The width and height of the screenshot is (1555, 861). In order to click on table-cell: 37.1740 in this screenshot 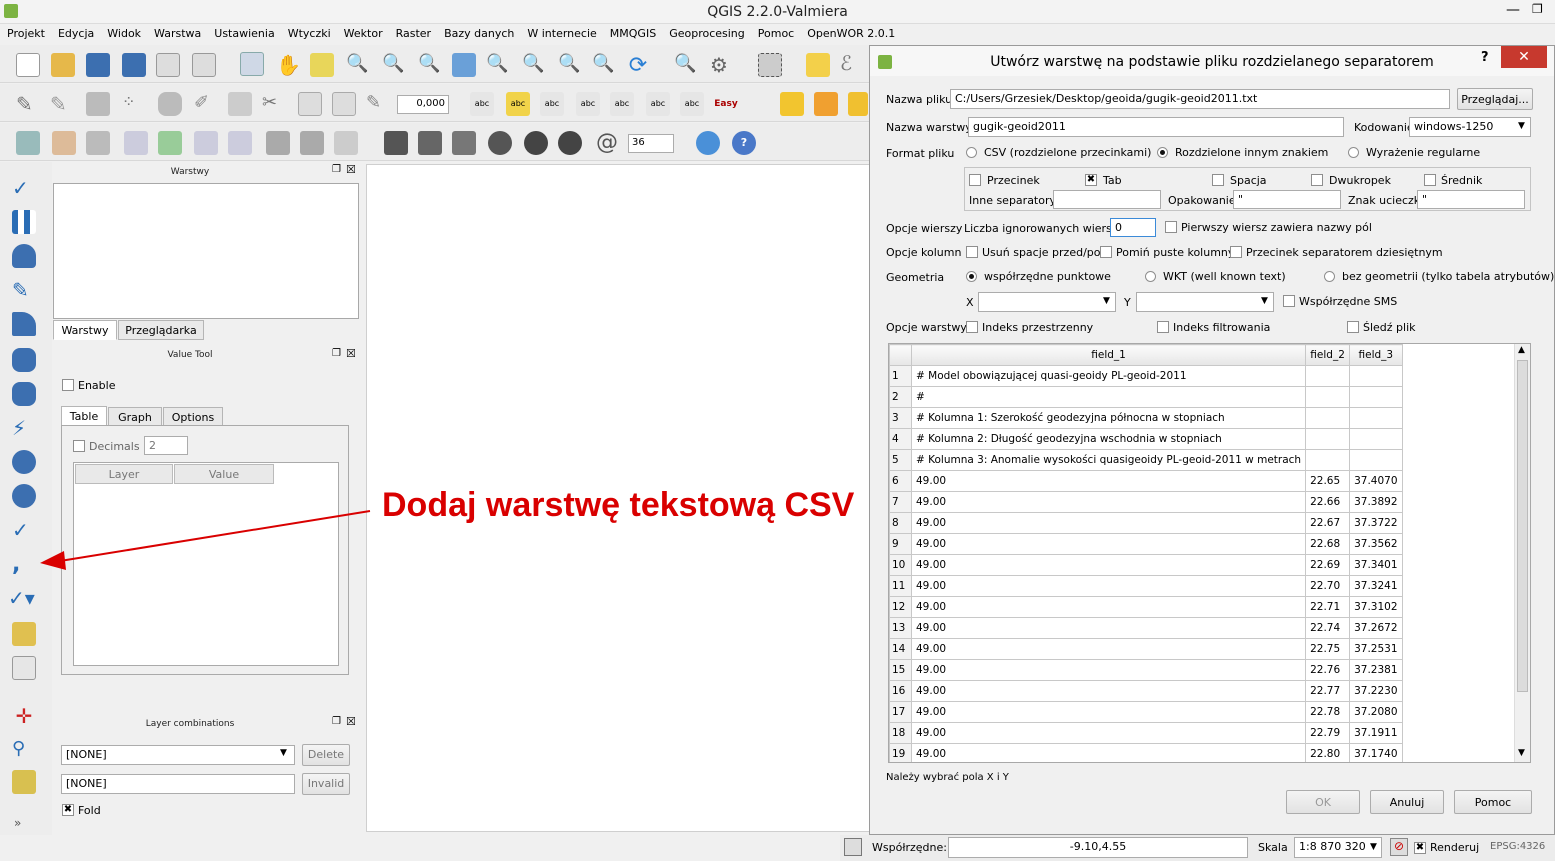, I will do `click(1376, 752)`.